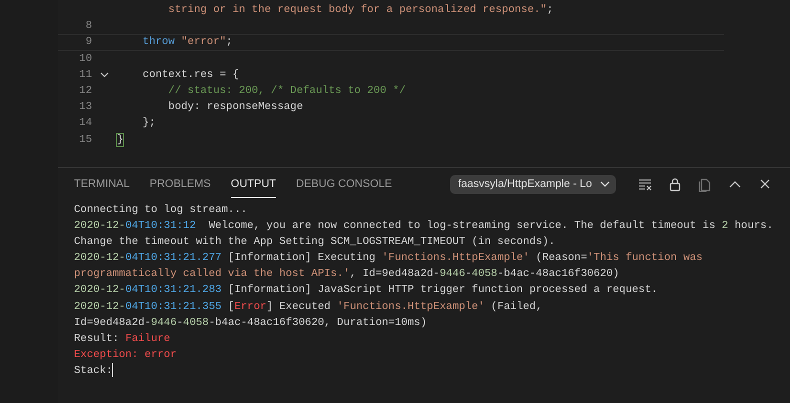 This screenshot has height=403, width=790. I want to click on code-line: throw "error";, so click(187, 42).